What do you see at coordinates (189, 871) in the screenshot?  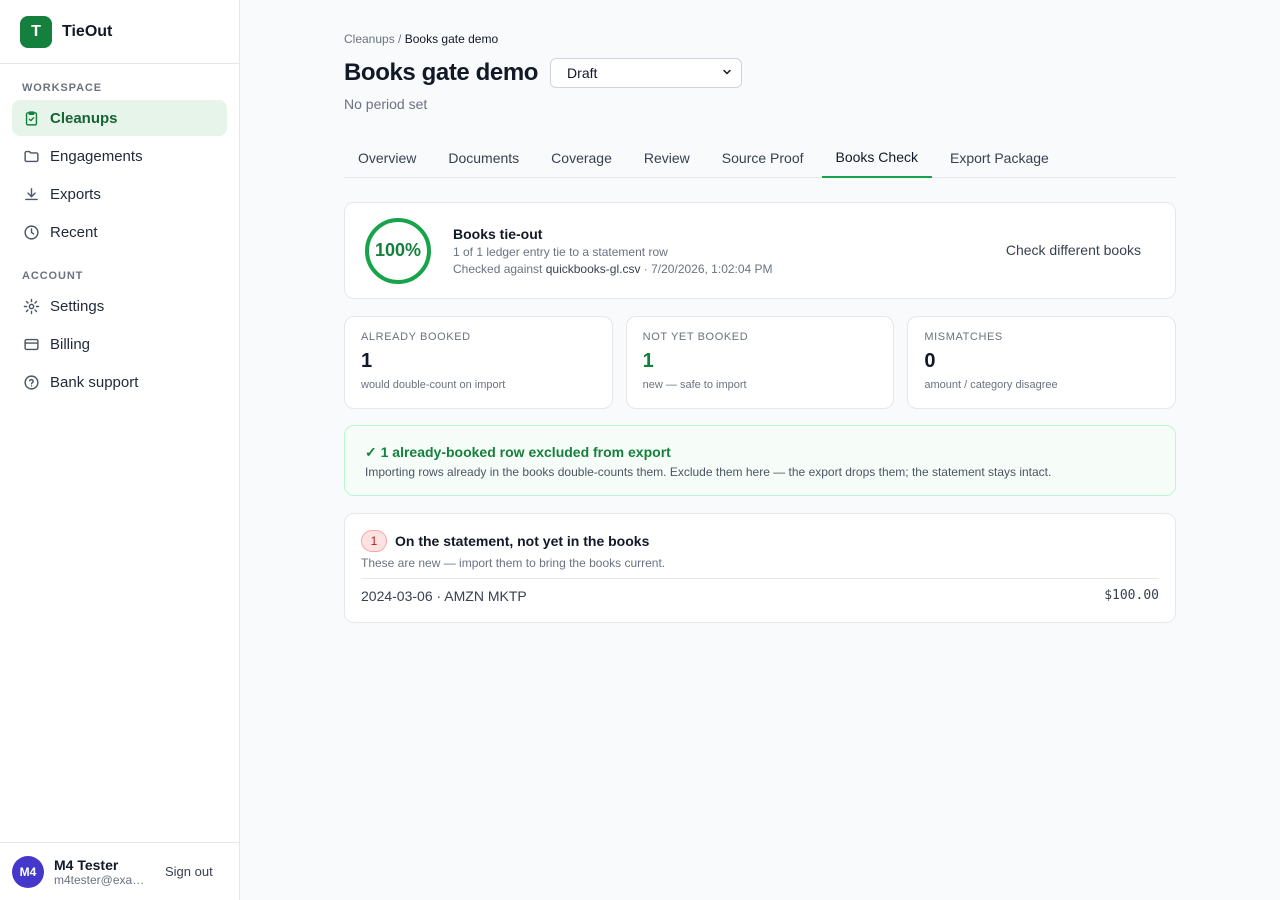 I see `sign-out-button: Sign out` at bounding box center [189, 871].